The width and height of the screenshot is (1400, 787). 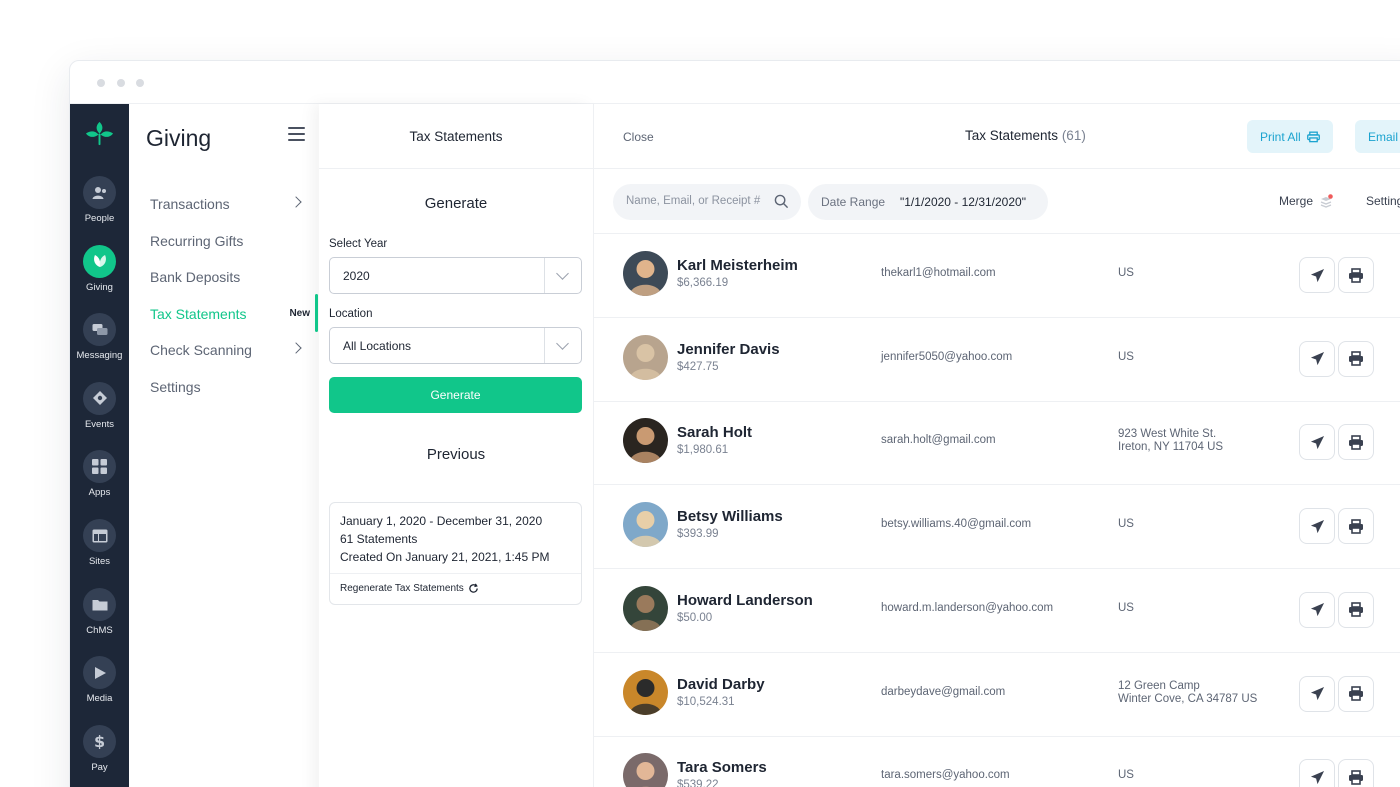 What do you see at coordinates (698, 366) in the screenshot?
I see `donor-amount: $427.75` at bounding box center [698, 366].